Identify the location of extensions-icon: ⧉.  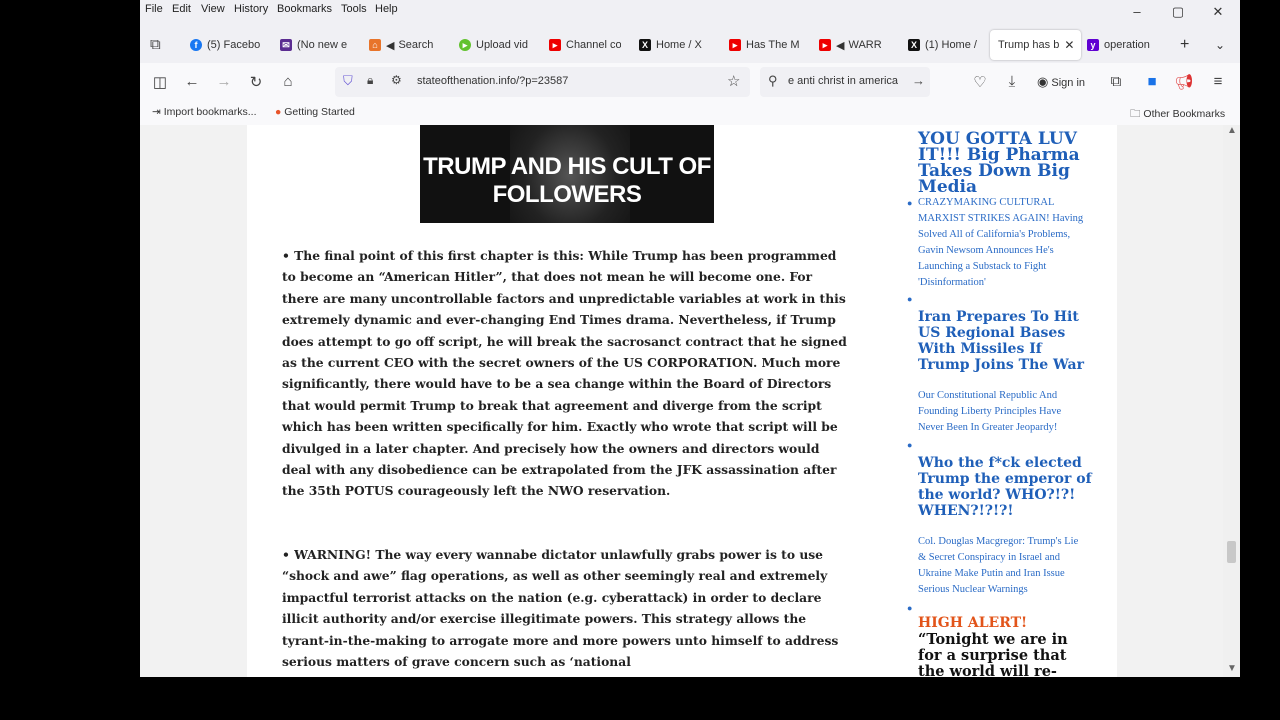
(1116, 81).